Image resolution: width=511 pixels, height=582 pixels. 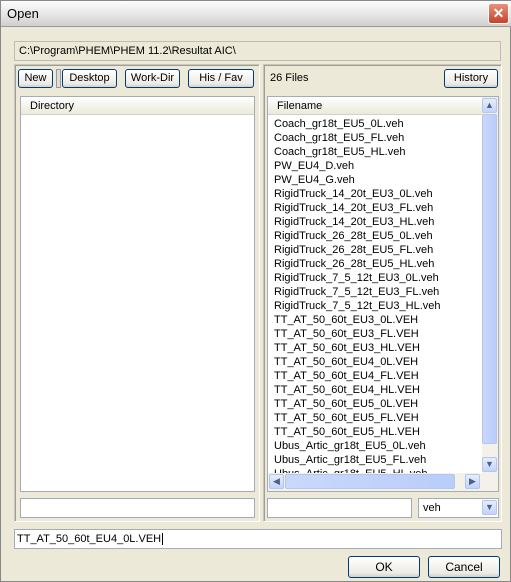 What do you see at coordinates (498, 13) in the screenshot?
I see `close-icon: ✕` at bounding box center [498, 13].